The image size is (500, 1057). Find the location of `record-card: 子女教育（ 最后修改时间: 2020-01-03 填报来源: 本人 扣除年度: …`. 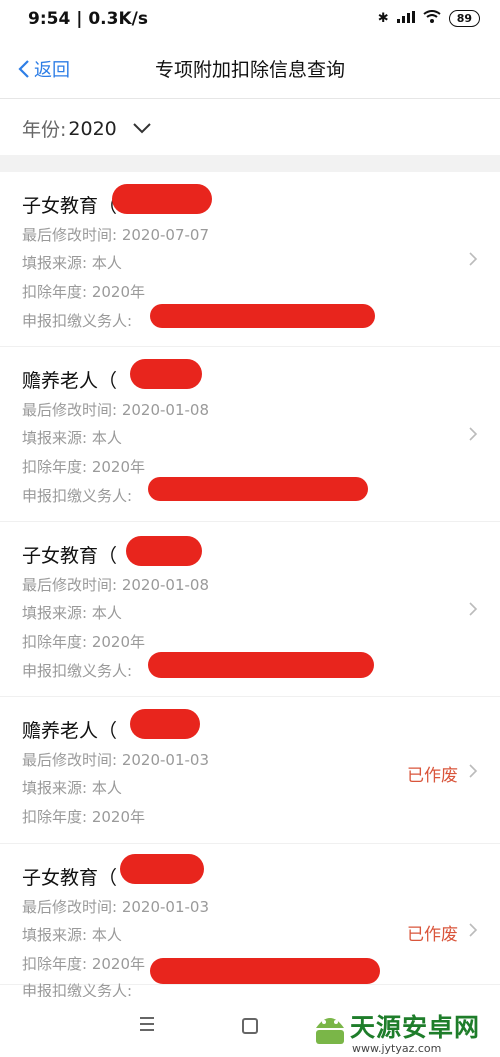

record-card: 子女教育（ 最后修改时间: 2020-01-03 填报来源: 本人 扣除年度: … is located at coordinates (250, 922).